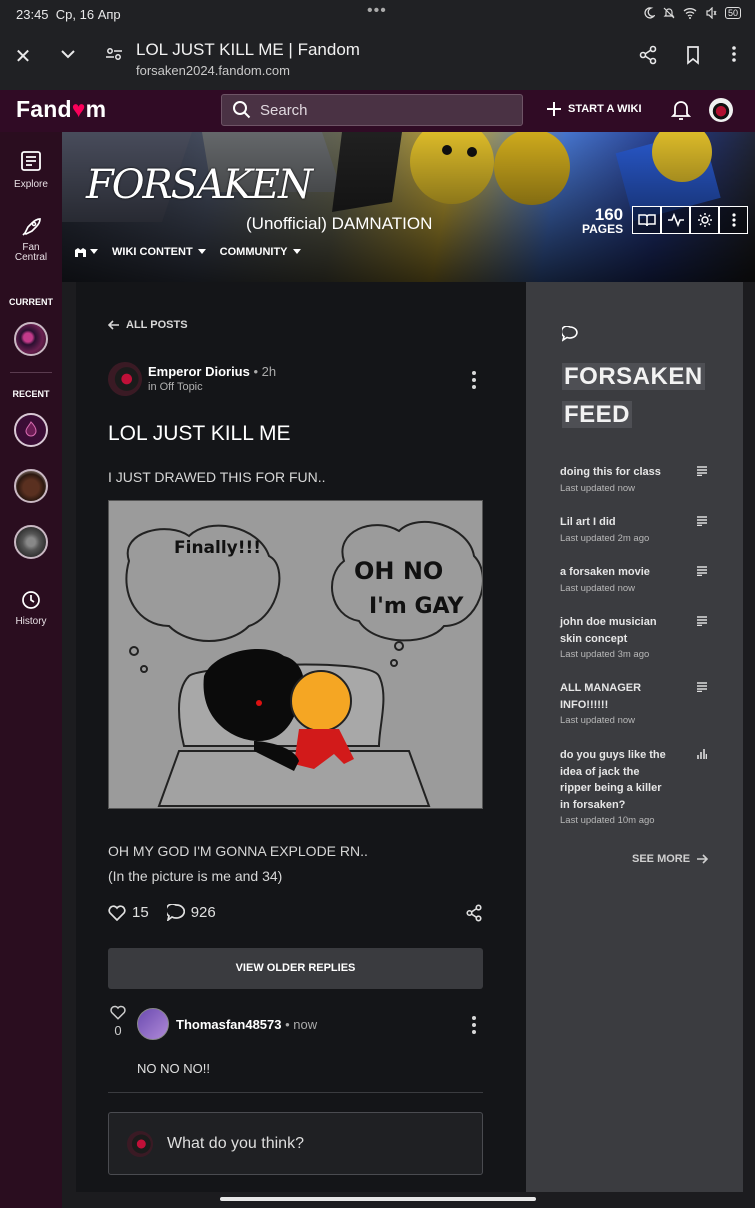 Image resolution: width=755 pixels, height=1208 pixels. I want to click on plus-icon, so click(554, 109).